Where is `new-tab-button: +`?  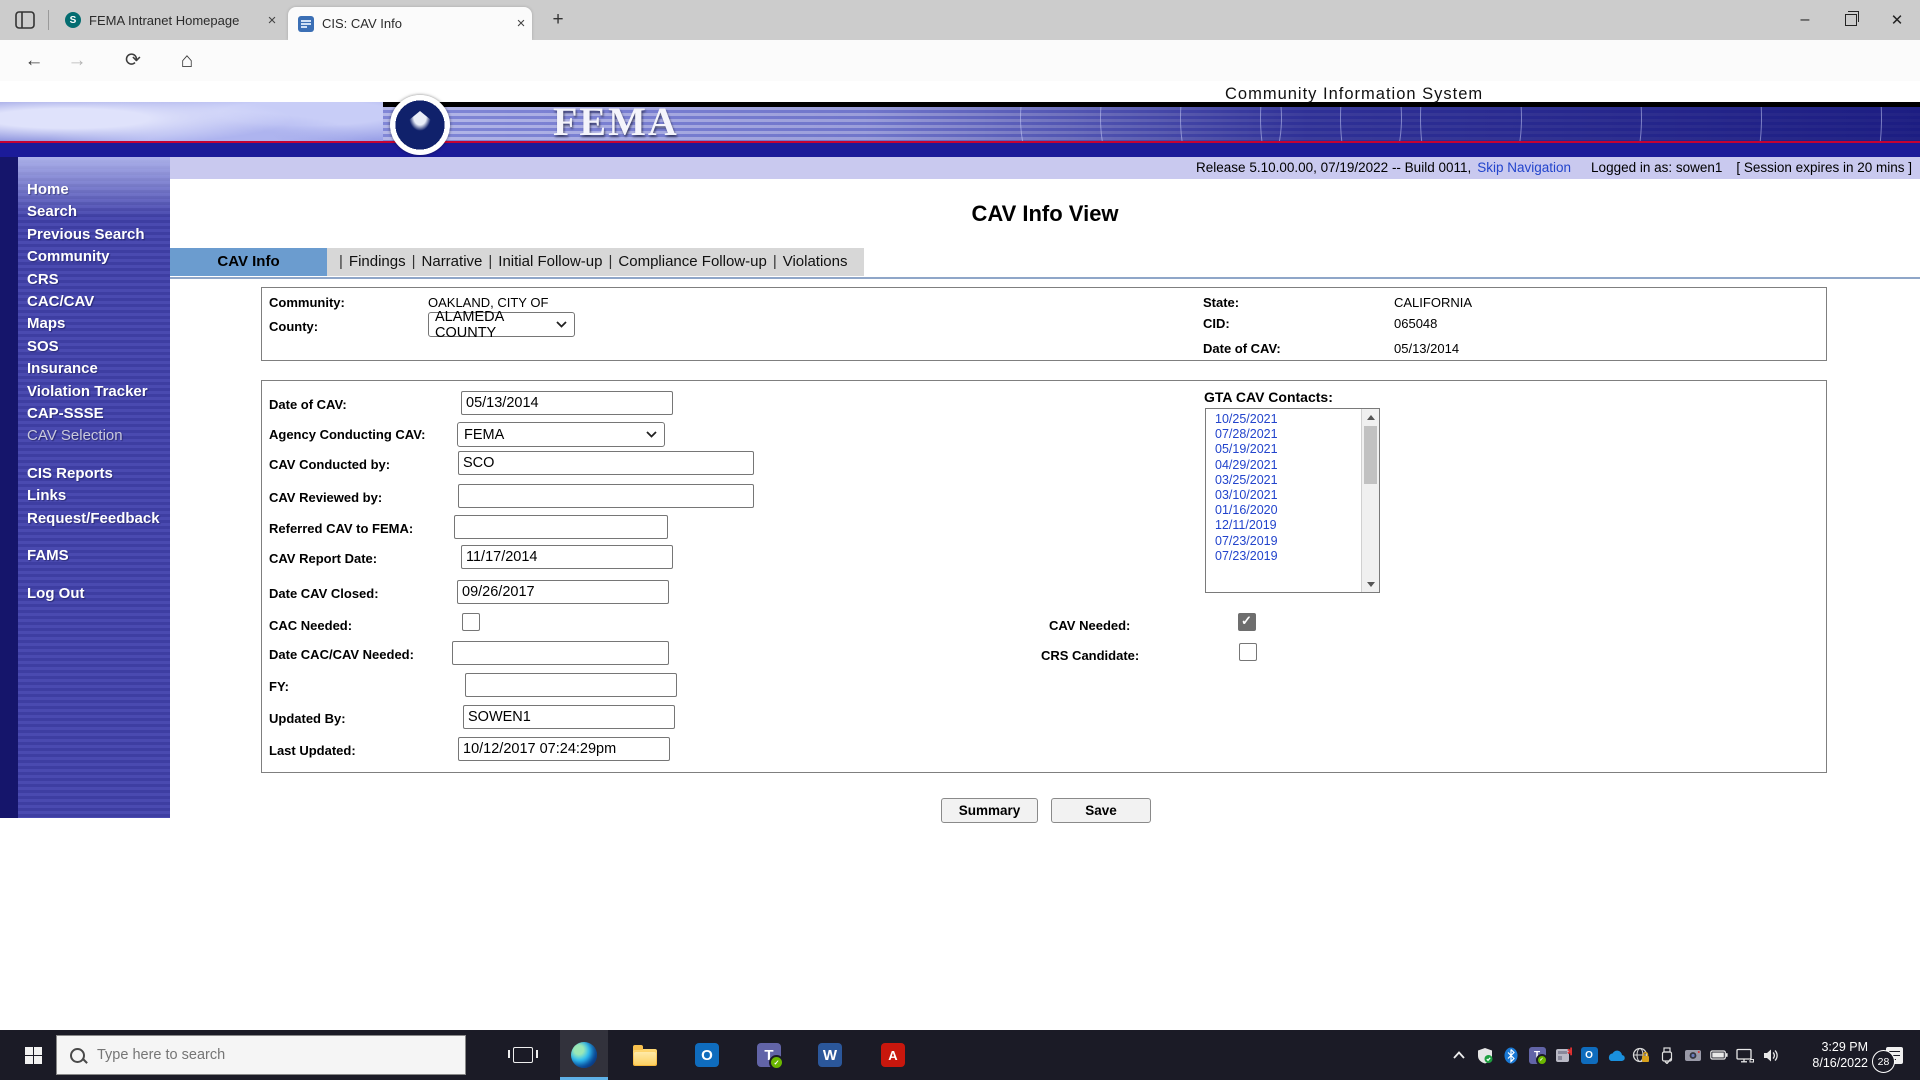 new-tab-button: + is located at coordinates (558, 21).